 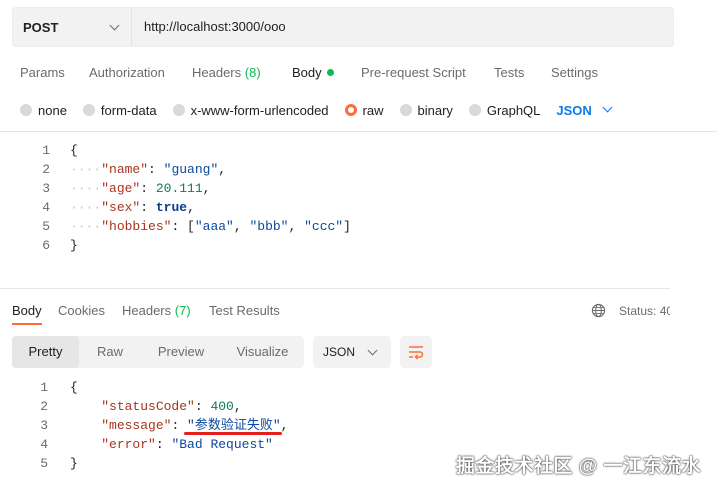 I want to click on tab-params: Params, so click(x=42, y=72).